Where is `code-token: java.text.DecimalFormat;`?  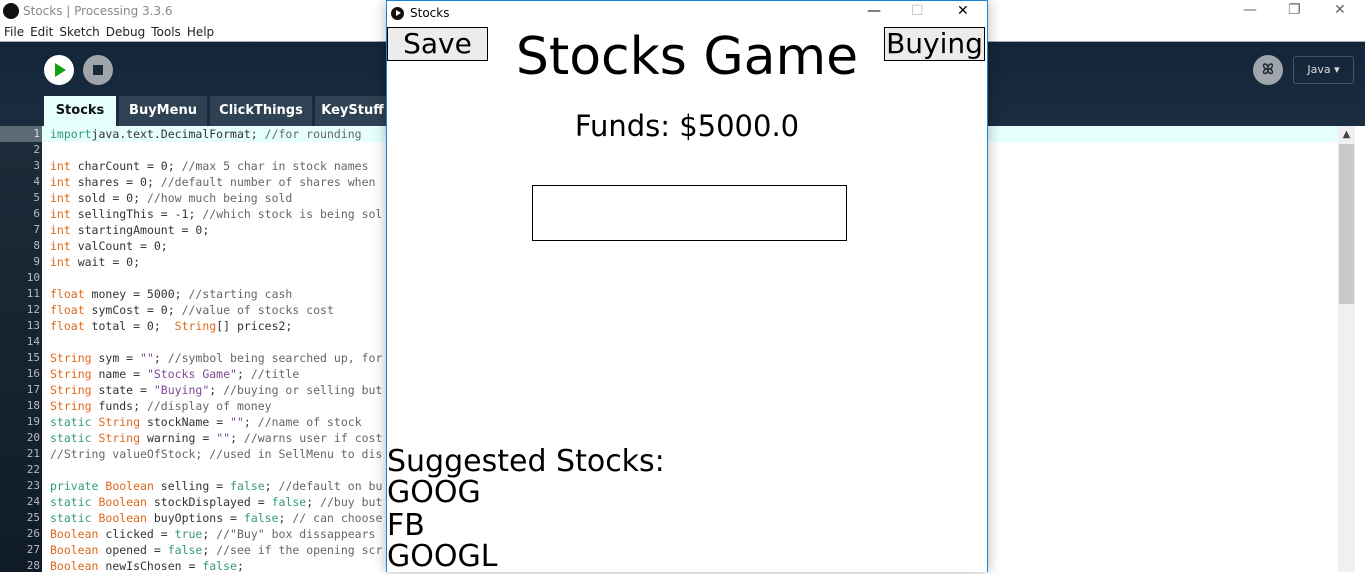
code-token: java.text.DecimalFormat; is located at coordinates (178, 134).